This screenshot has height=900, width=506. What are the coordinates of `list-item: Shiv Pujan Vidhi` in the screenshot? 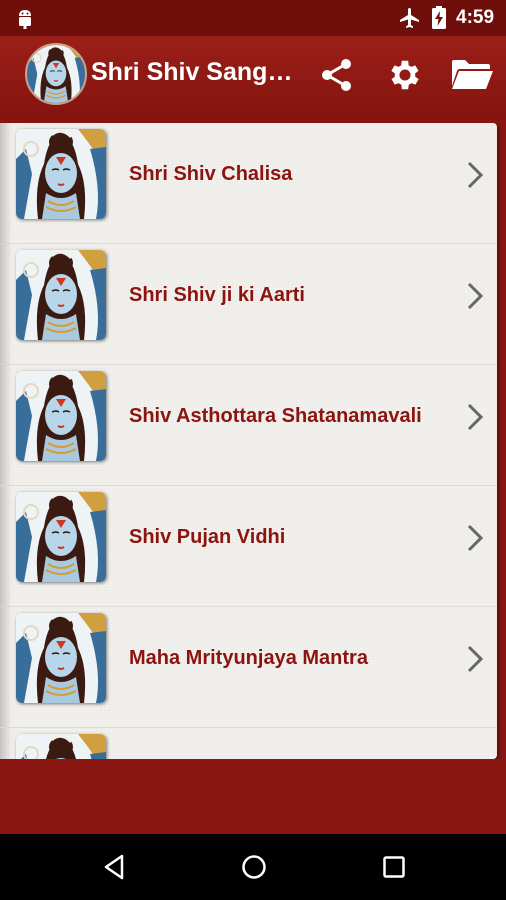 It's located at (248, 546).